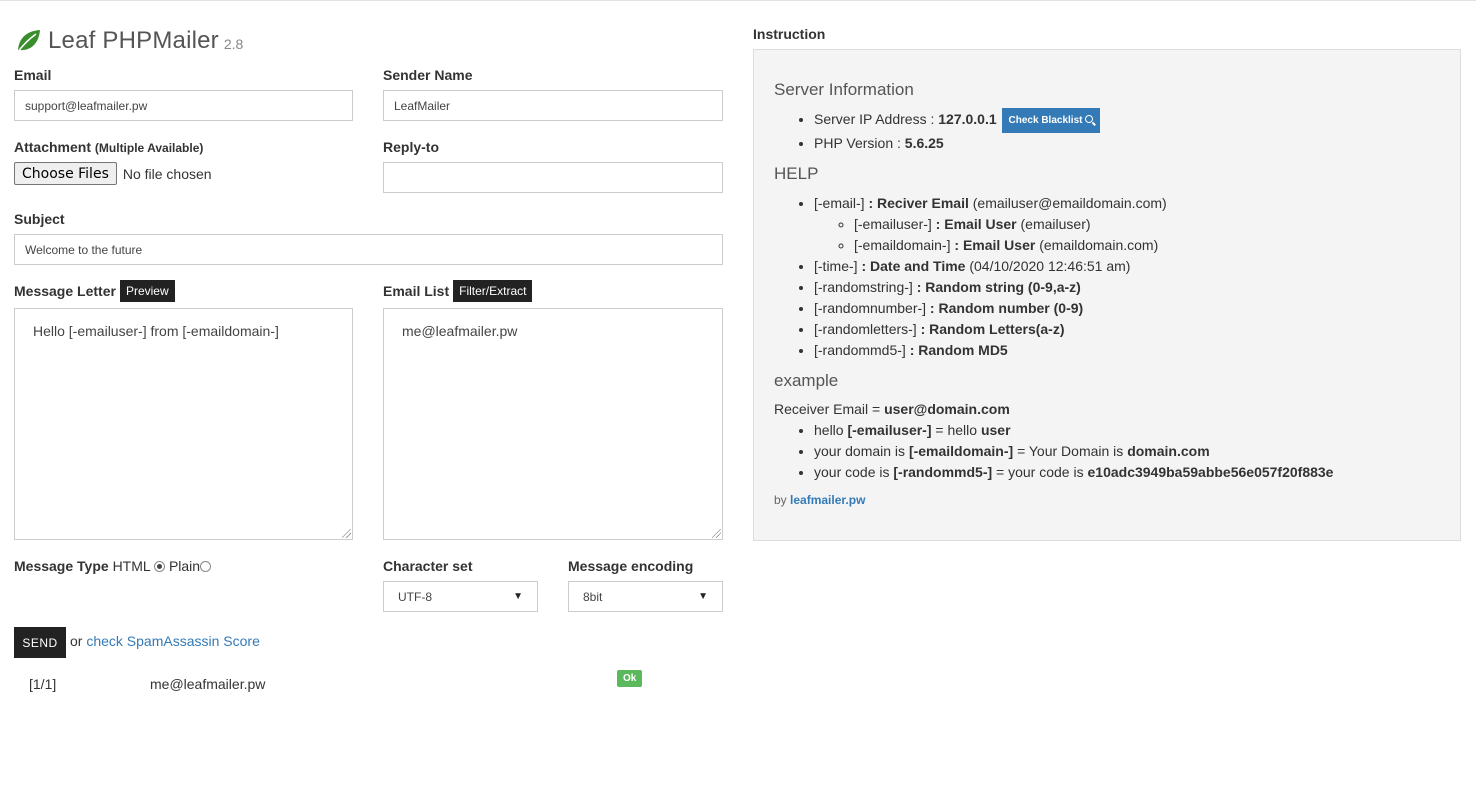 The height and width of the screenshot is (790, 1476). Describe the element at coordinates (839, 203) in the screenshot. I see `help-tag: [-email-]` at that location.